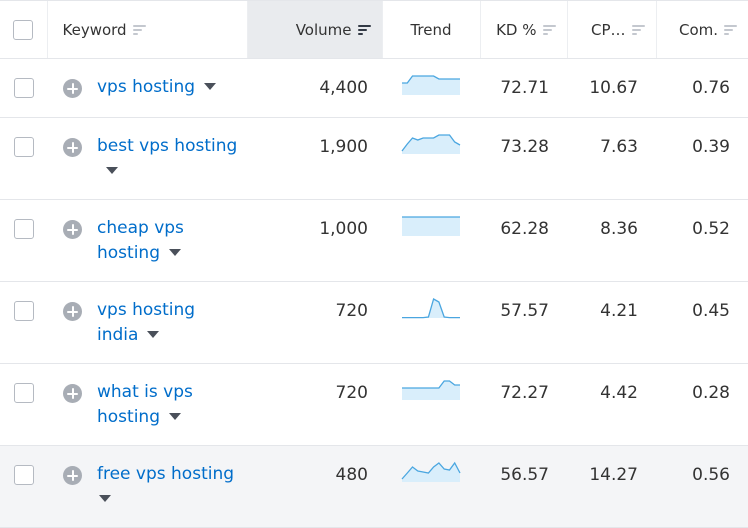 The height and width of the screenshot is (528, 748). I want to click on com-header-label: Com., so click(698, 29).